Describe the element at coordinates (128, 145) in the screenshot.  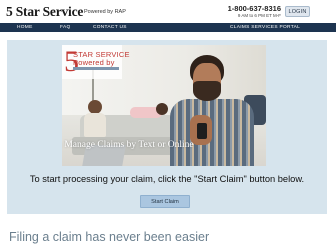
I see `hero-caption: e & Manage Claims by Text or Online` at that location.